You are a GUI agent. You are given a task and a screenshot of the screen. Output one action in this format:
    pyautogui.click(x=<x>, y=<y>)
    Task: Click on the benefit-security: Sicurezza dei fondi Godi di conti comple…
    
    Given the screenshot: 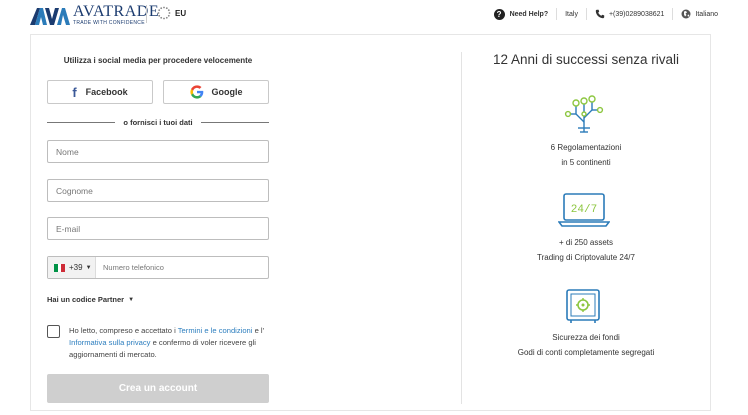 What is the action you would take?
    pyautogui.click(x=586, y=345)
    